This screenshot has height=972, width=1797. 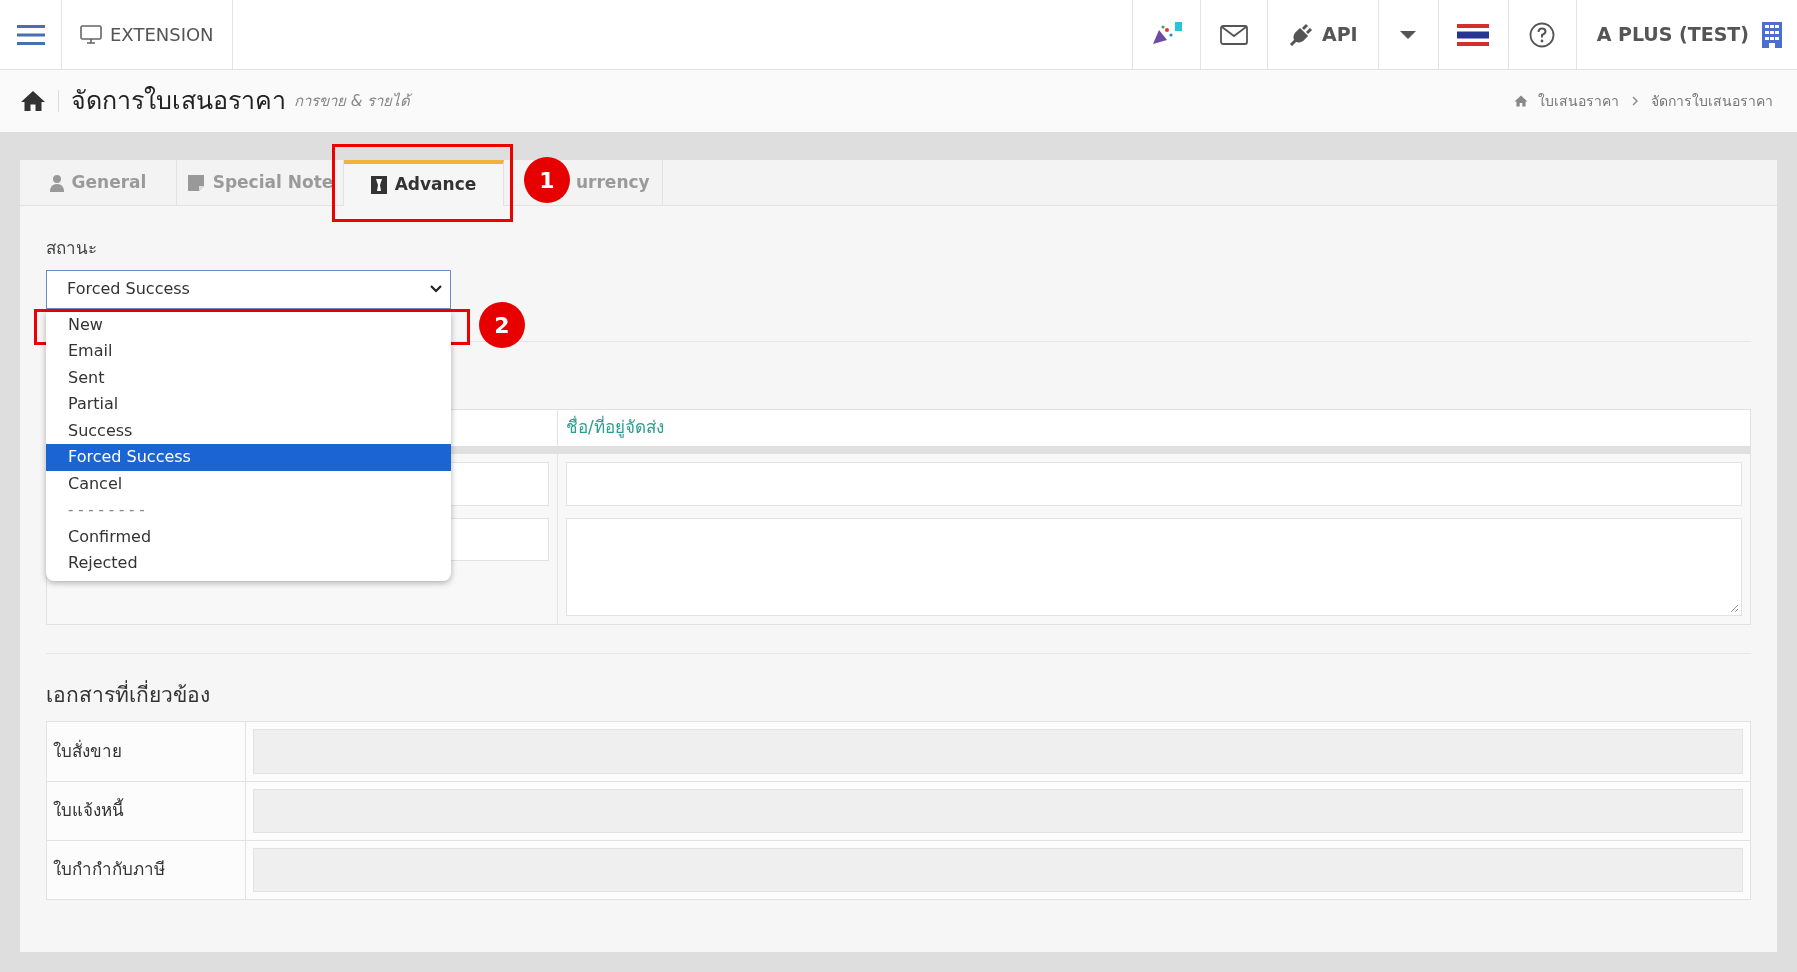 I want to click on dropdown-option: New, so click(x=248, y=324).